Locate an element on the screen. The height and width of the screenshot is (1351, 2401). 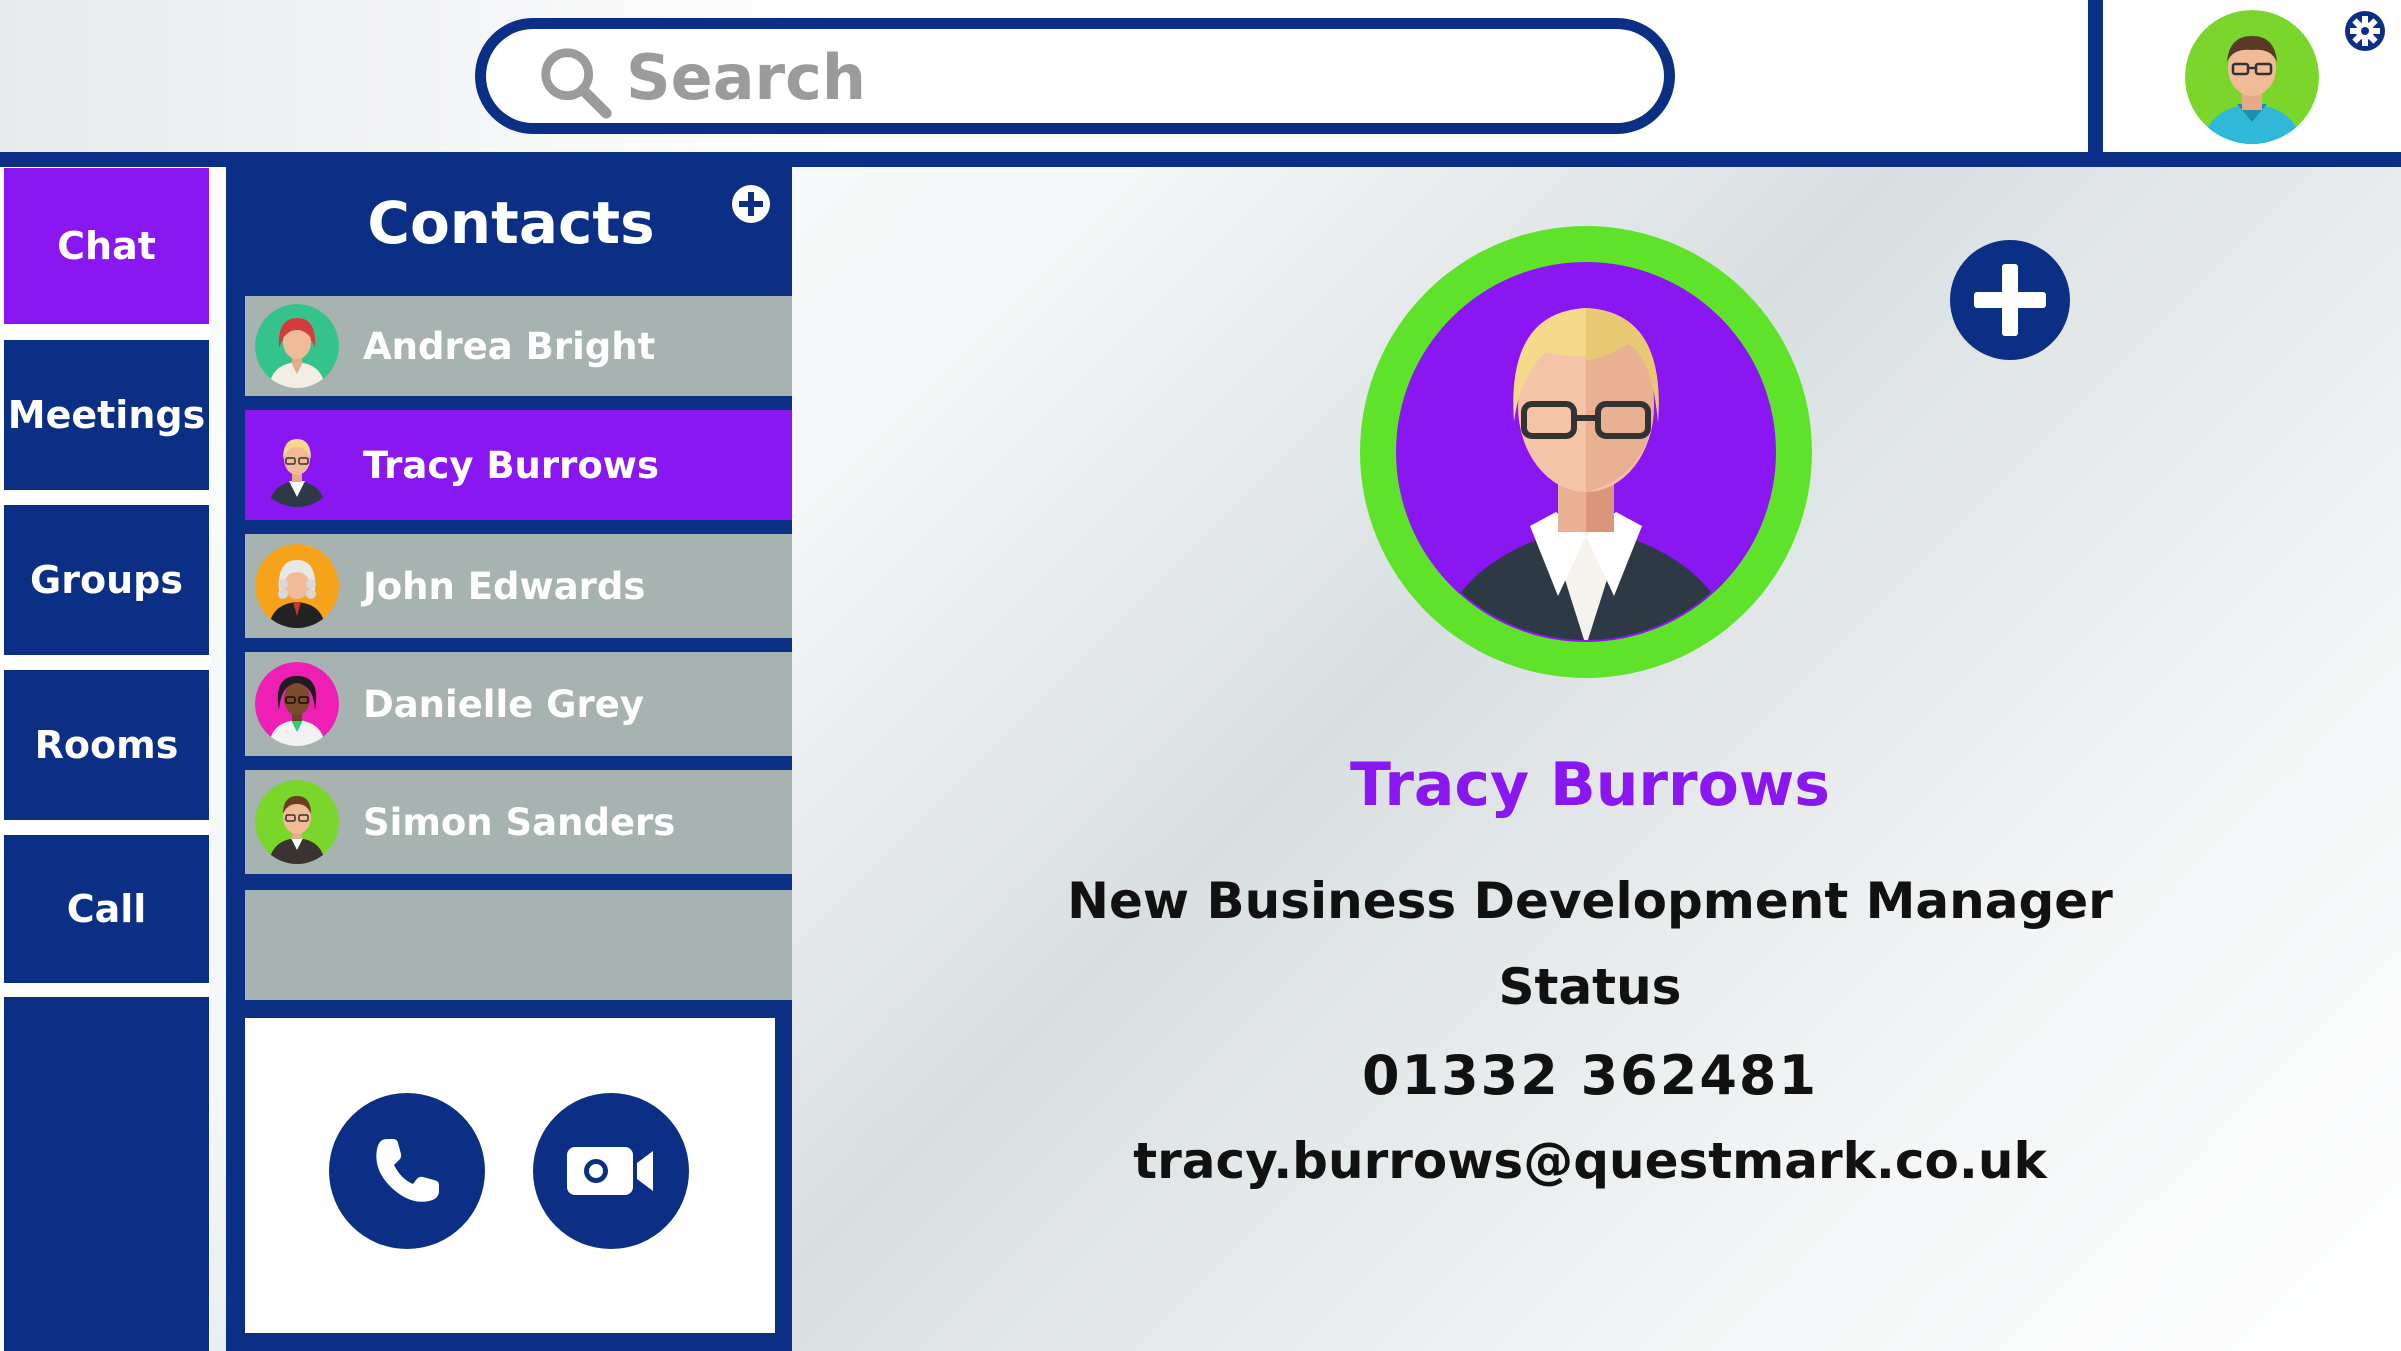
nav-item-rooms: Rooms is located at coordinates (106, 745).